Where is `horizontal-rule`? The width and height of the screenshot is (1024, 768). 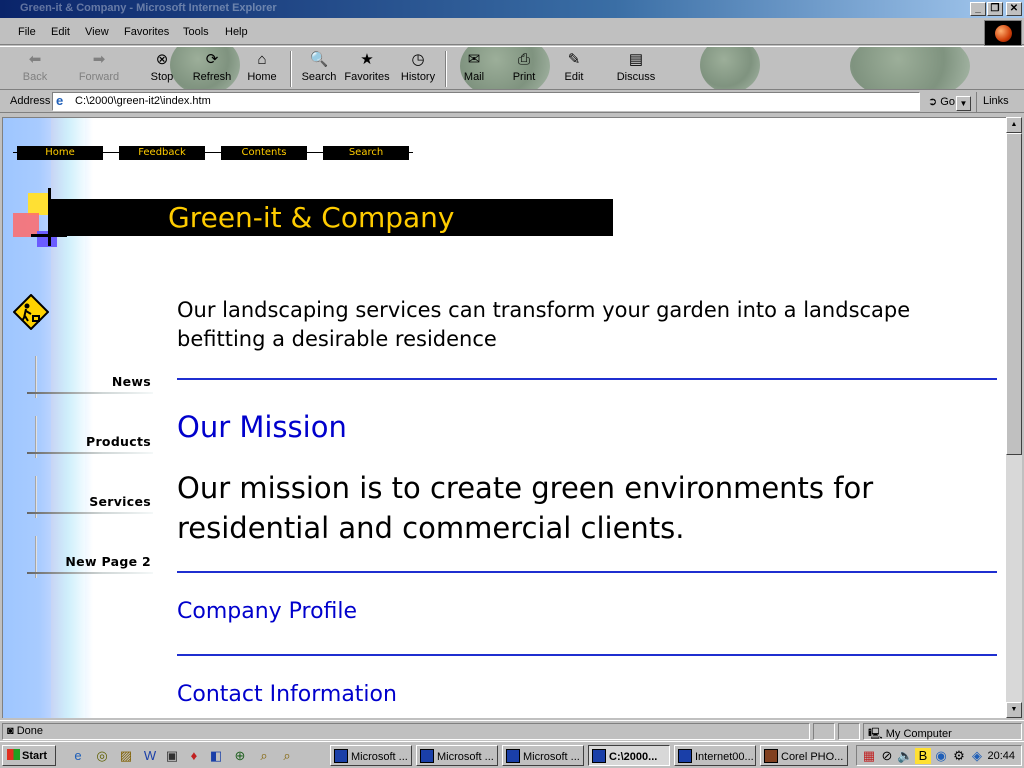
horizontal-rule is located at coordinates (587, 572).